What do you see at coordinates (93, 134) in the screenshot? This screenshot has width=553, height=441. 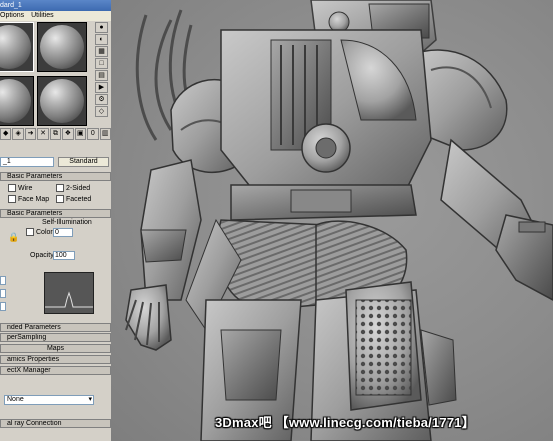 I see `material-effects-channel-icon: 0` at bounding box center [93, 134].